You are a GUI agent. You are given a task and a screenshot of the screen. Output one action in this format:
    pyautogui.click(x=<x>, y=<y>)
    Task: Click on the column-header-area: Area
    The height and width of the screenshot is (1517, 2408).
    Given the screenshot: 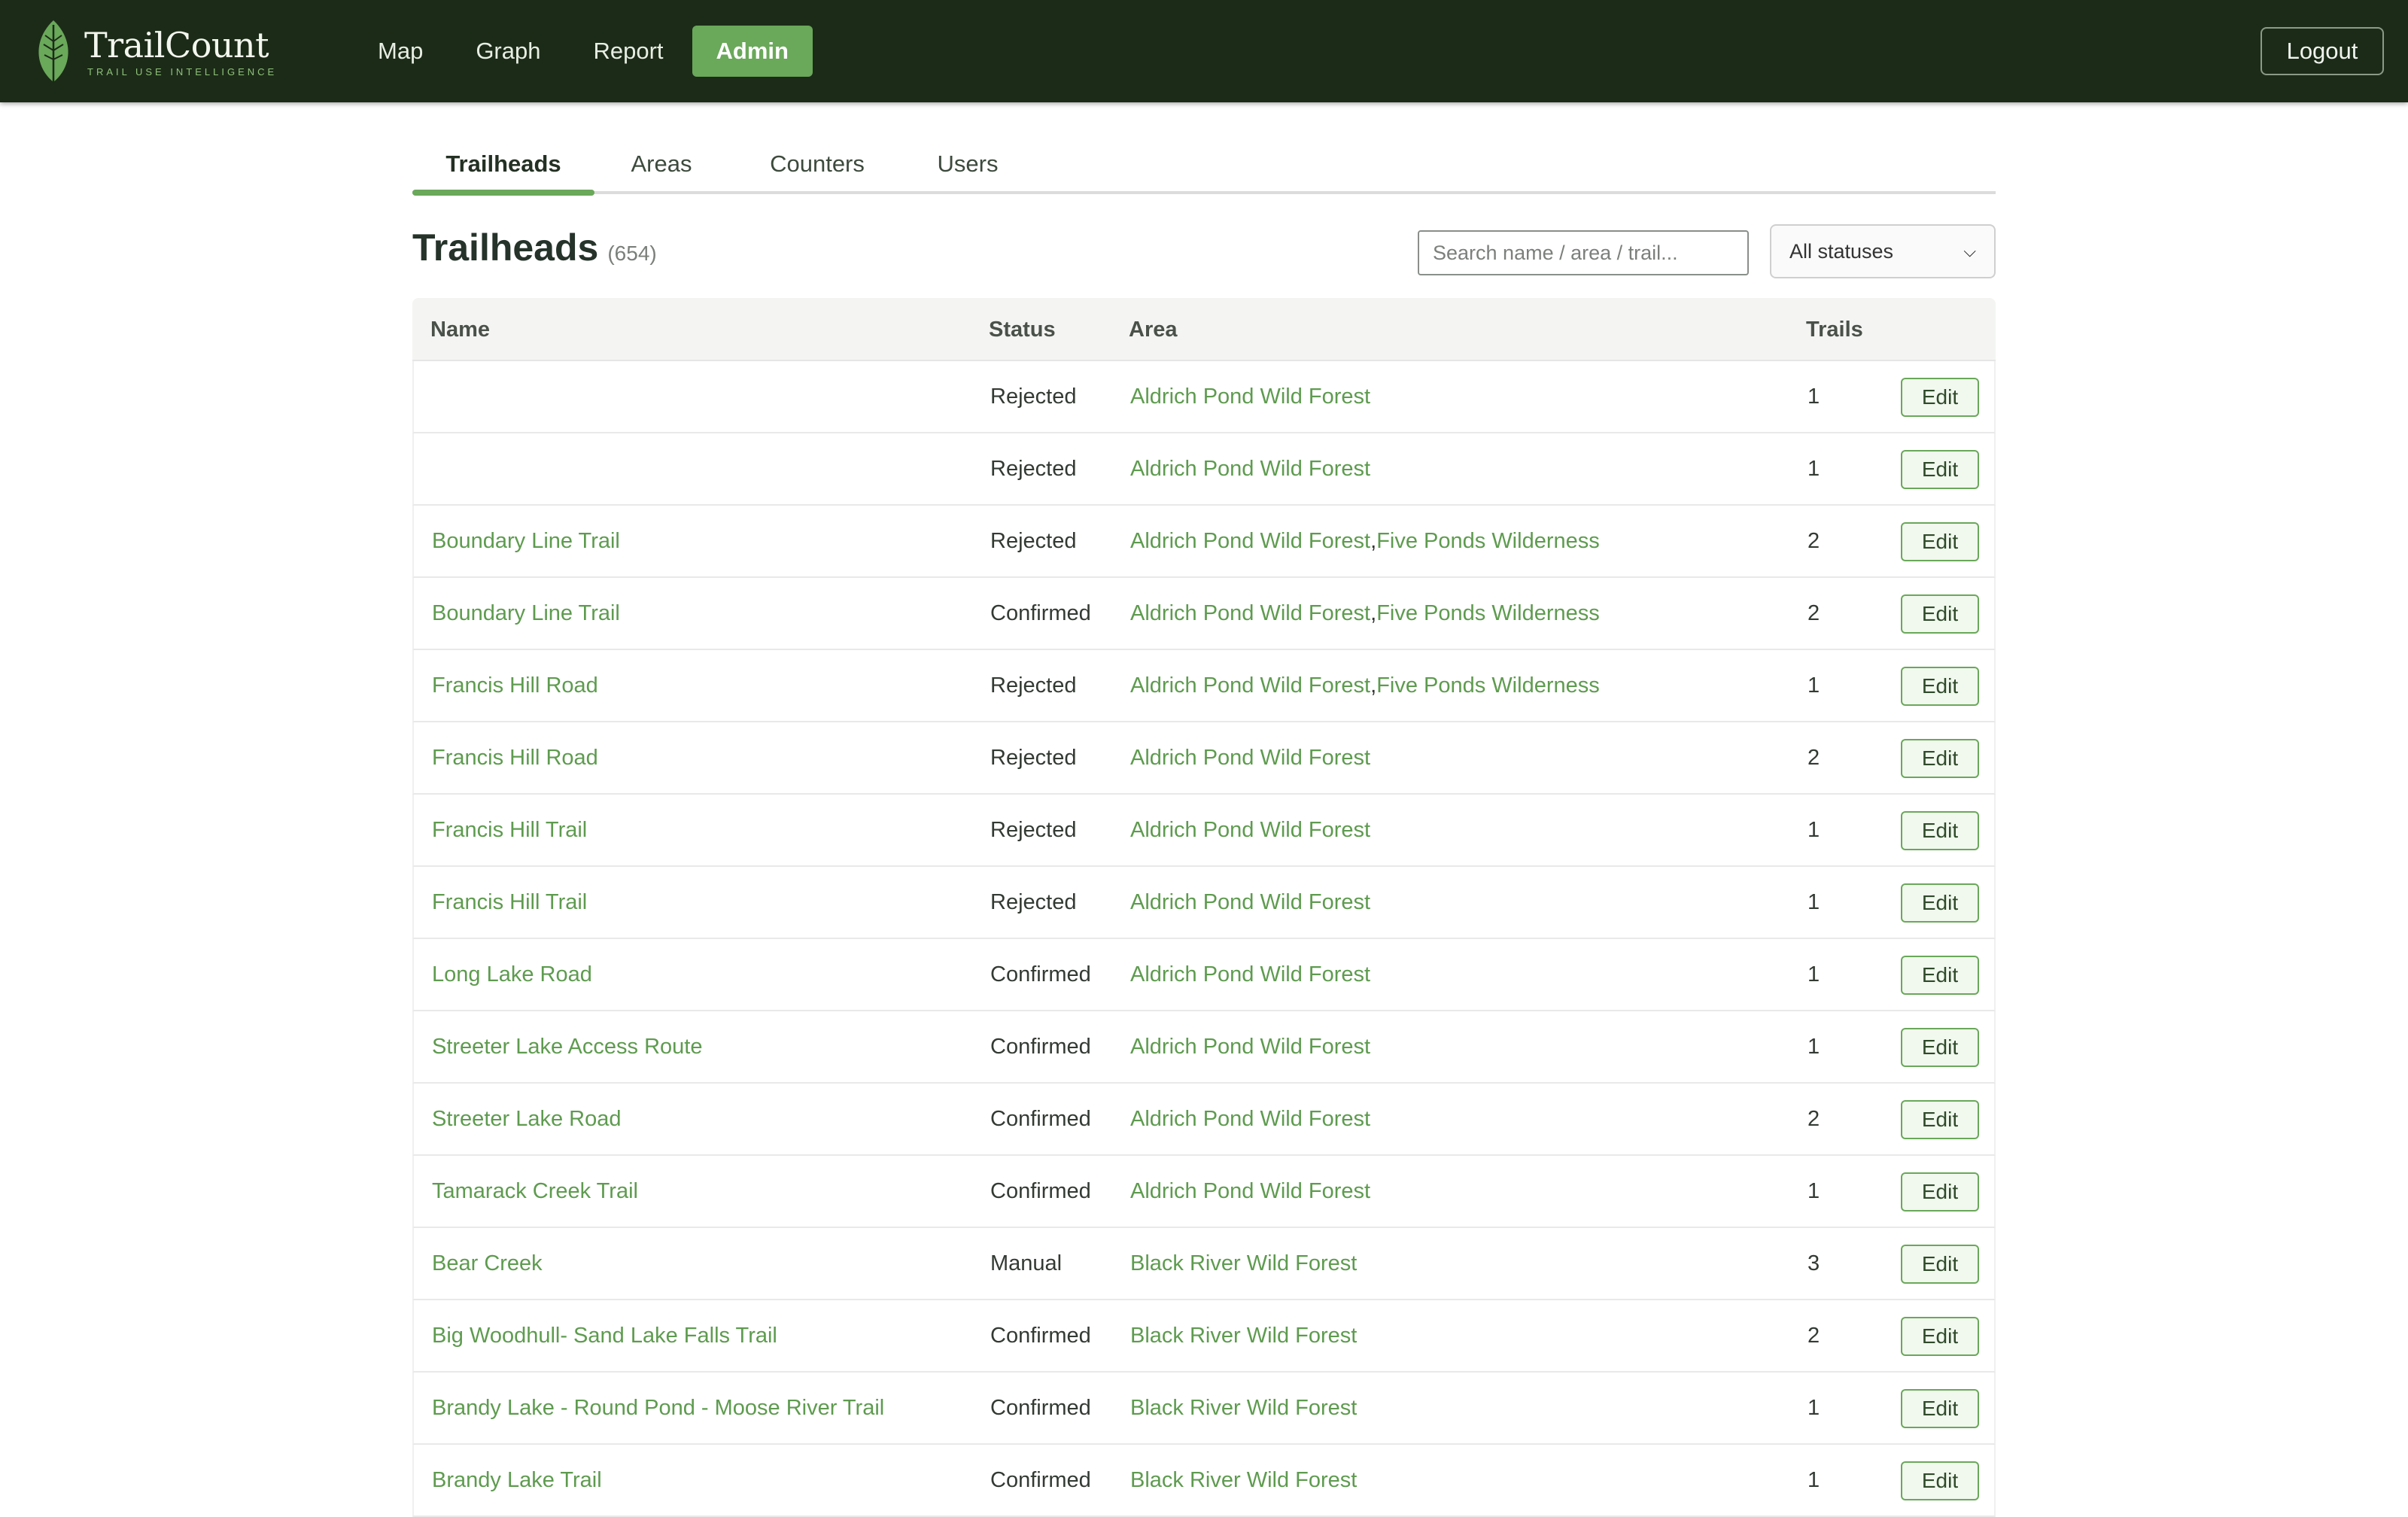 What is the action you would take?
    pyautogui.click(x=1153, y=329)
    